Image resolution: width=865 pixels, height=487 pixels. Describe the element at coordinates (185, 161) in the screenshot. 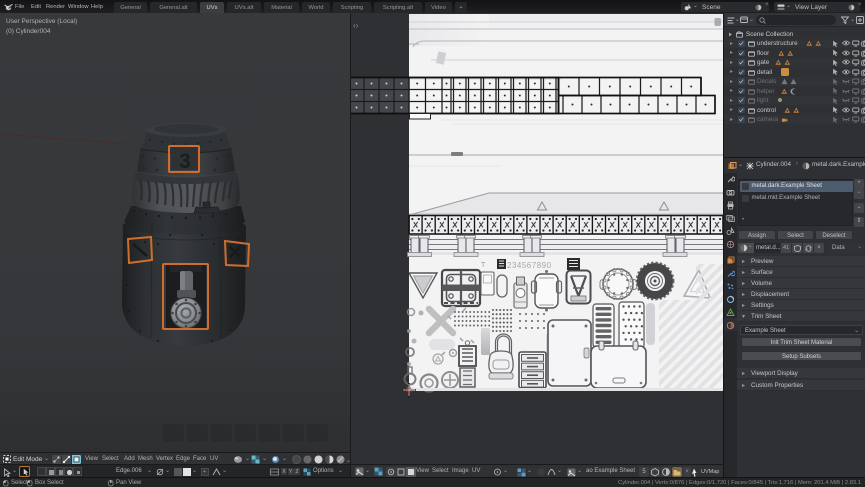

I see `svg-text: 3` at that location.